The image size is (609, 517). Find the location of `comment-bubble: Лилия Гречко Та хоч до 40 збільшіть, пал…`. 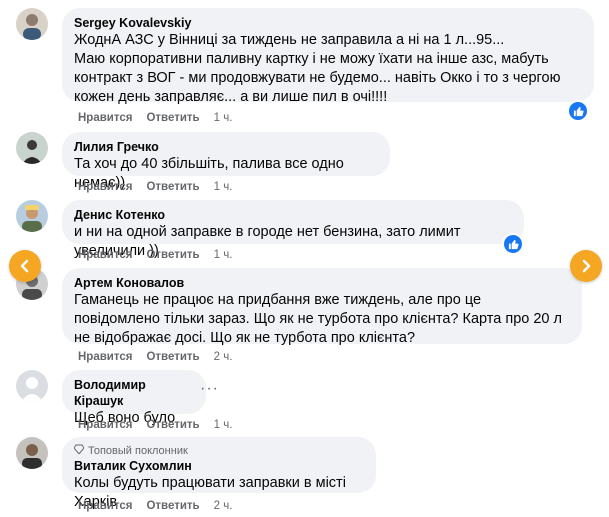

comment-bubble: Лилия Гречко Та хоч до 40 збільшіть, пал… is located at coordinates (226, 161).